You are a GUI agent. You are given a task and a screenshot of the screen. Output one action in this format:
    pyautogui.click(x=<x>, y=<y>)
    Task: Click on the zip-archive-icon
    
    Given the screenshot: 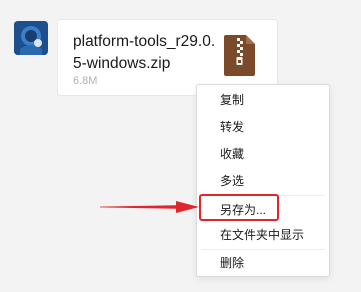 What is the action you would take?
    pyautogui.click(x=239, y=55)
    